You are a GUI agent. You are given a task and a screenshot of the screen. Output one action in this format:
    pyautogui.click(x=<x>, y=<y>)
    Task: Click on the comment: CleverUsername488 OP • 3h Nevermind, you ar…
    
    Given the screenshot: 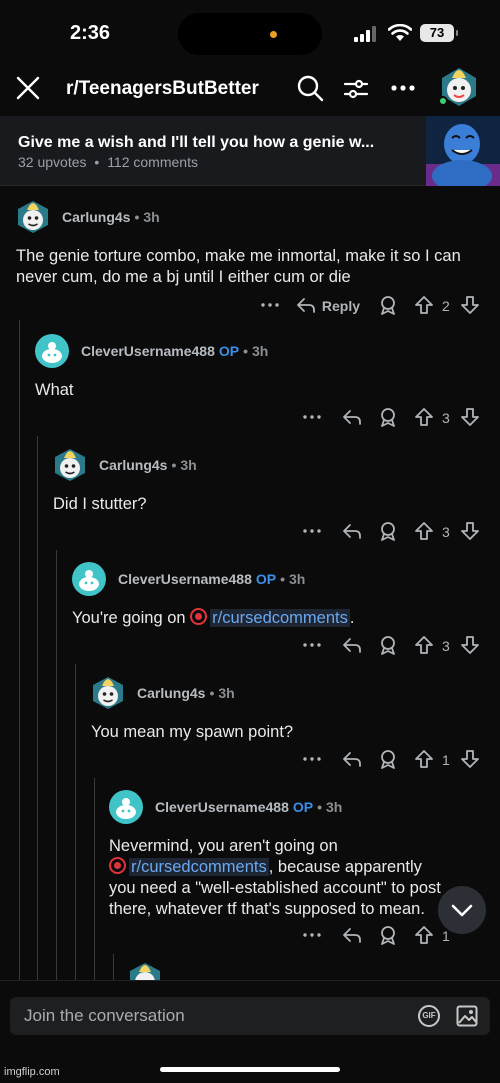 What is the action you would take?
    pyautogui.click(x=299, y=873)
    